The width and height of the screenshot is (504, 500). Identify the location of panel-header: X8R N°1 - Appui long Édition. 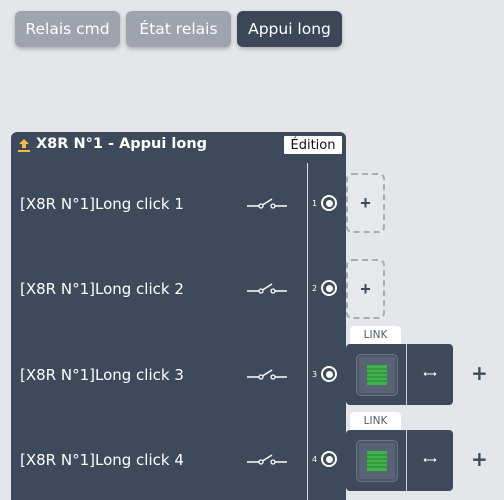
(178, 144).